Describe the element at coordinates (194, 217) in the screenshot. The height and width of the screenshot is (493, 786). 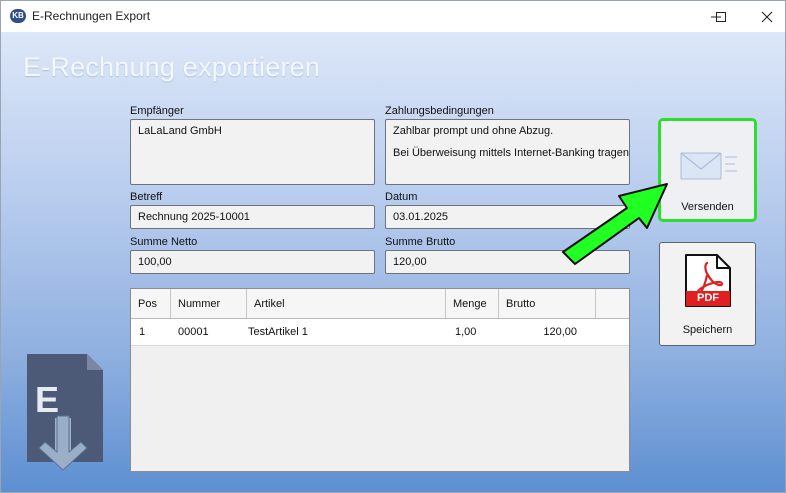
I see `subject-value: Rechnung 2025-10001` at that location.